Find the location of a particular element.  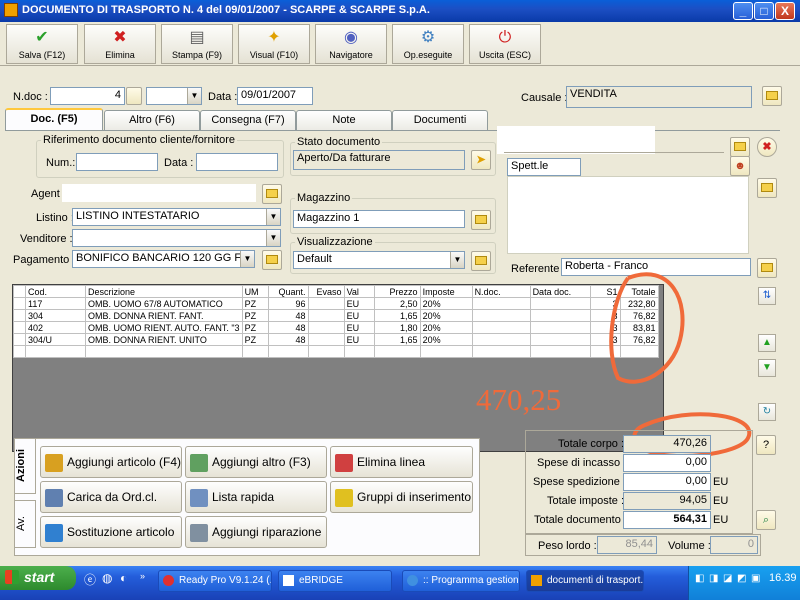

col-header-prezzo: Prezzo is located at coordinates (397, 291).